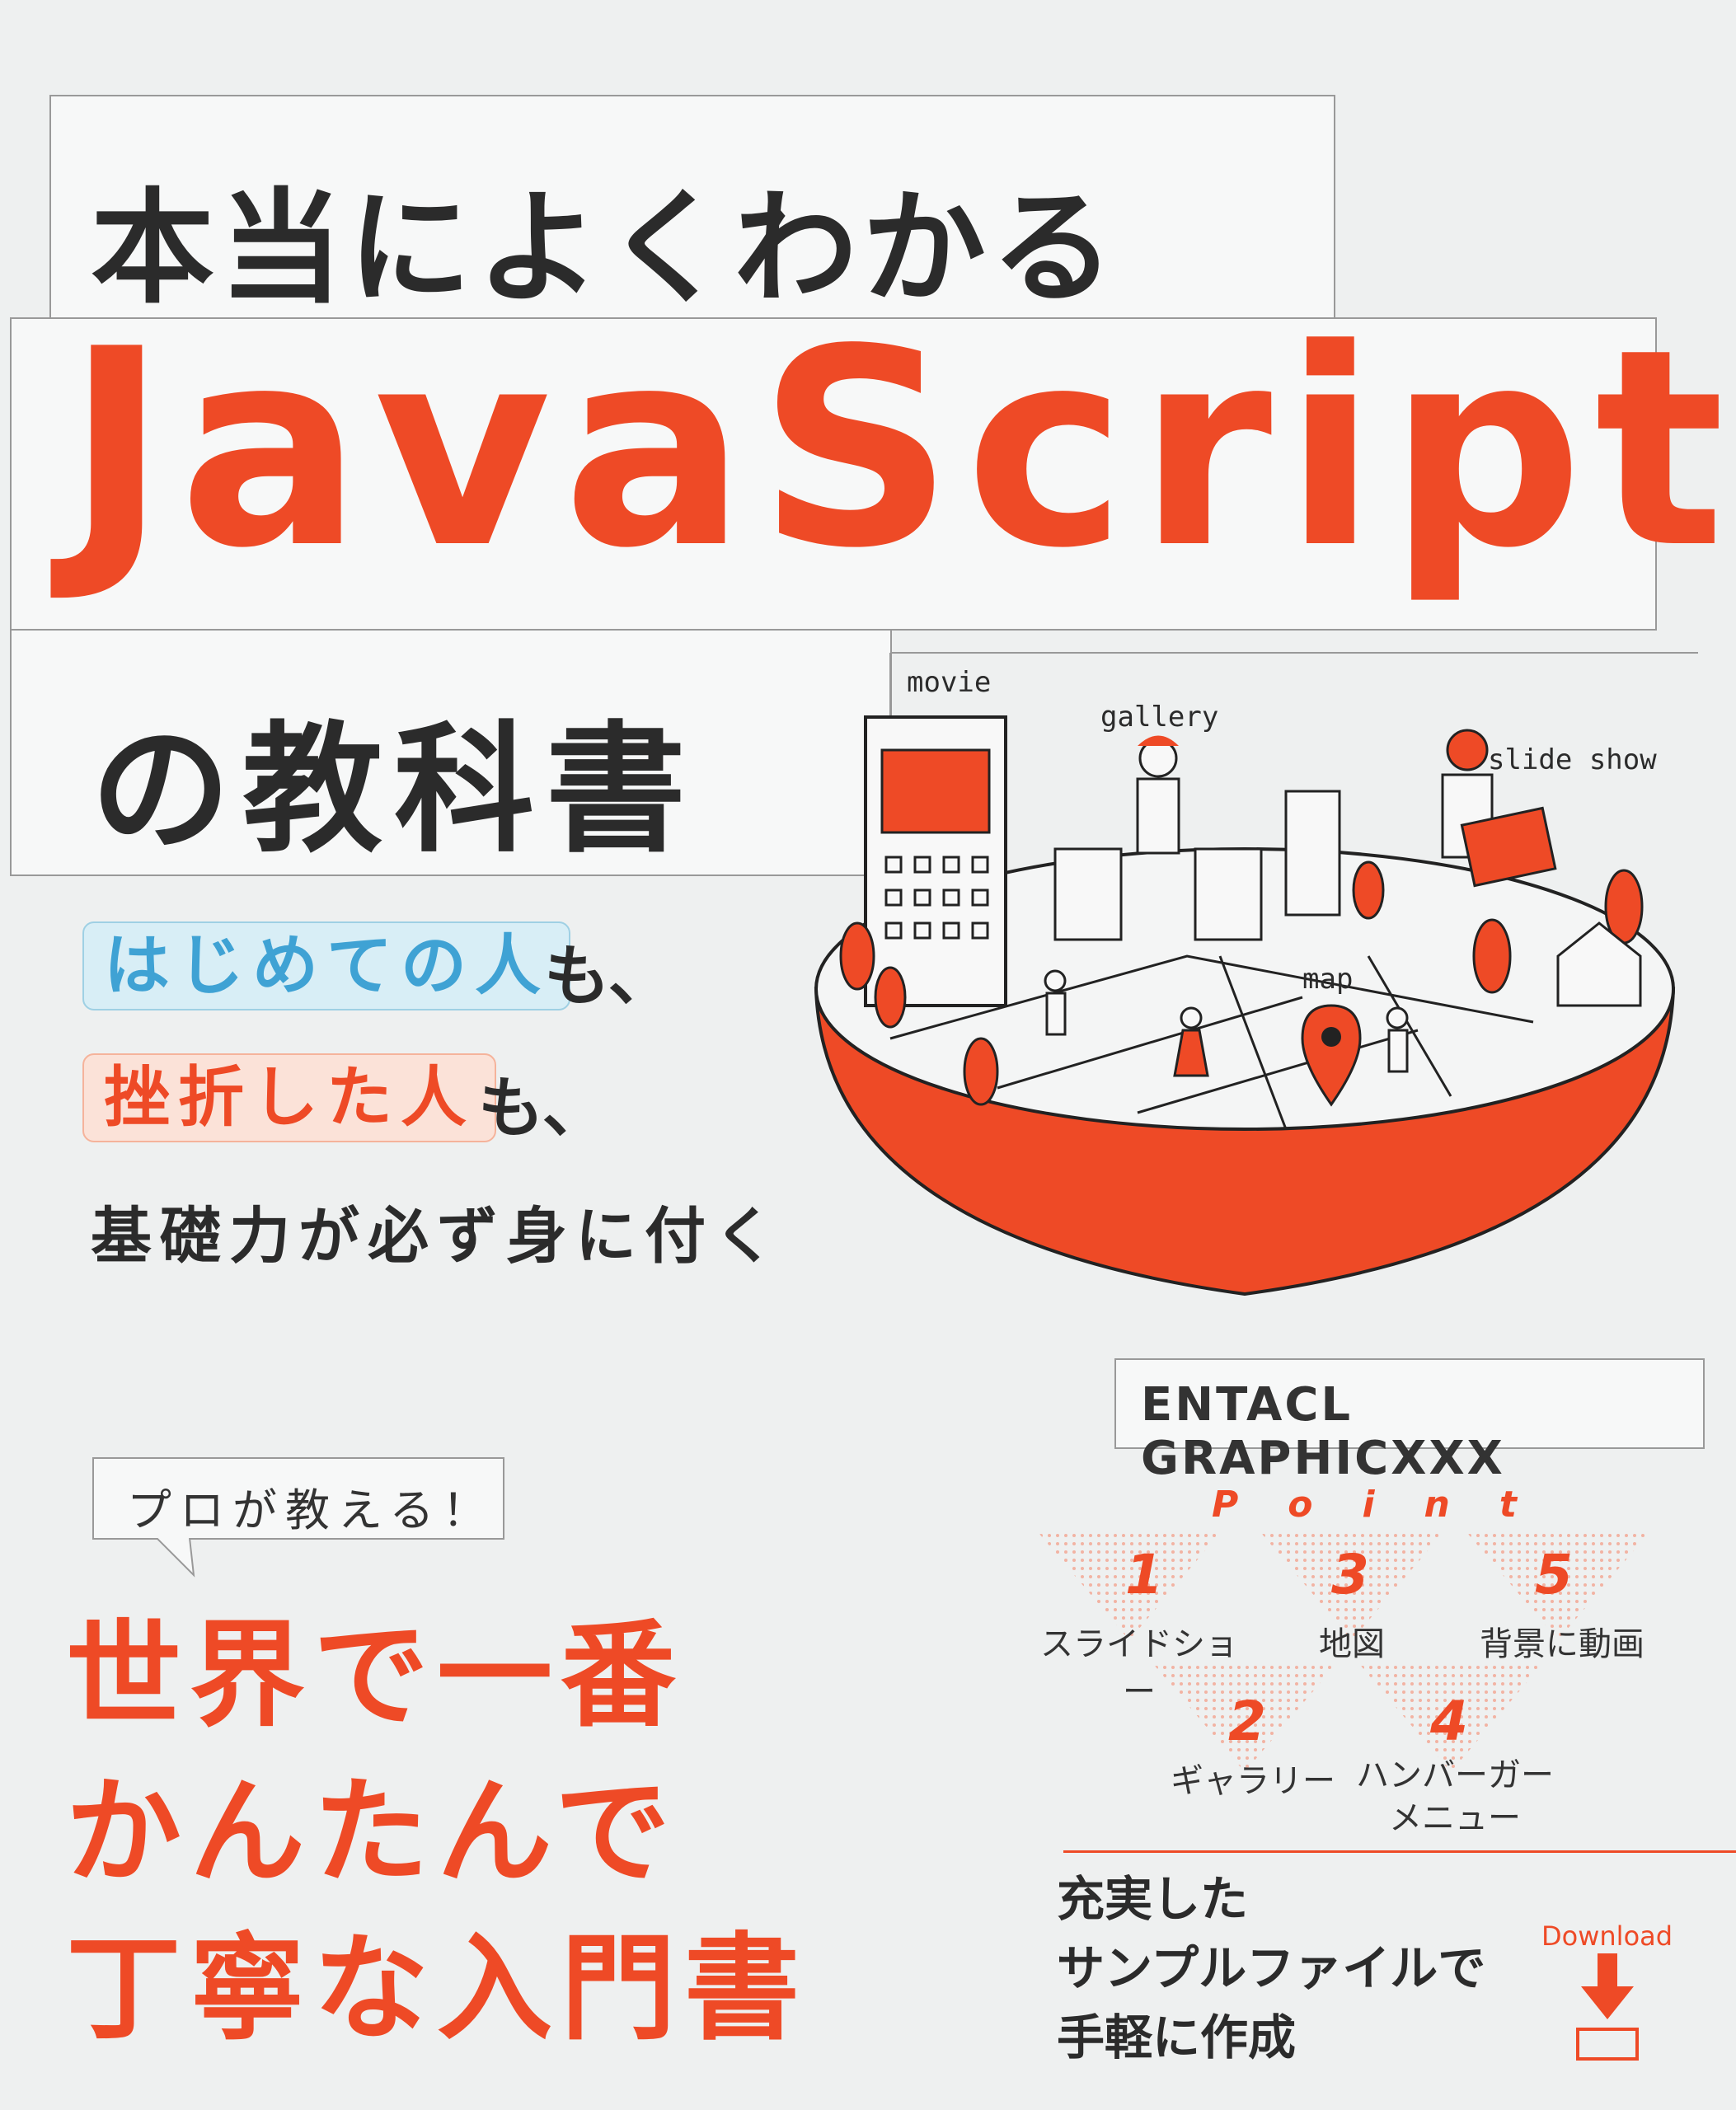 This screenshot has width=1736, height=2110. Describe the element at coordinates (176, 1558) in the screenshot. I see `bubble-tail` at that location.